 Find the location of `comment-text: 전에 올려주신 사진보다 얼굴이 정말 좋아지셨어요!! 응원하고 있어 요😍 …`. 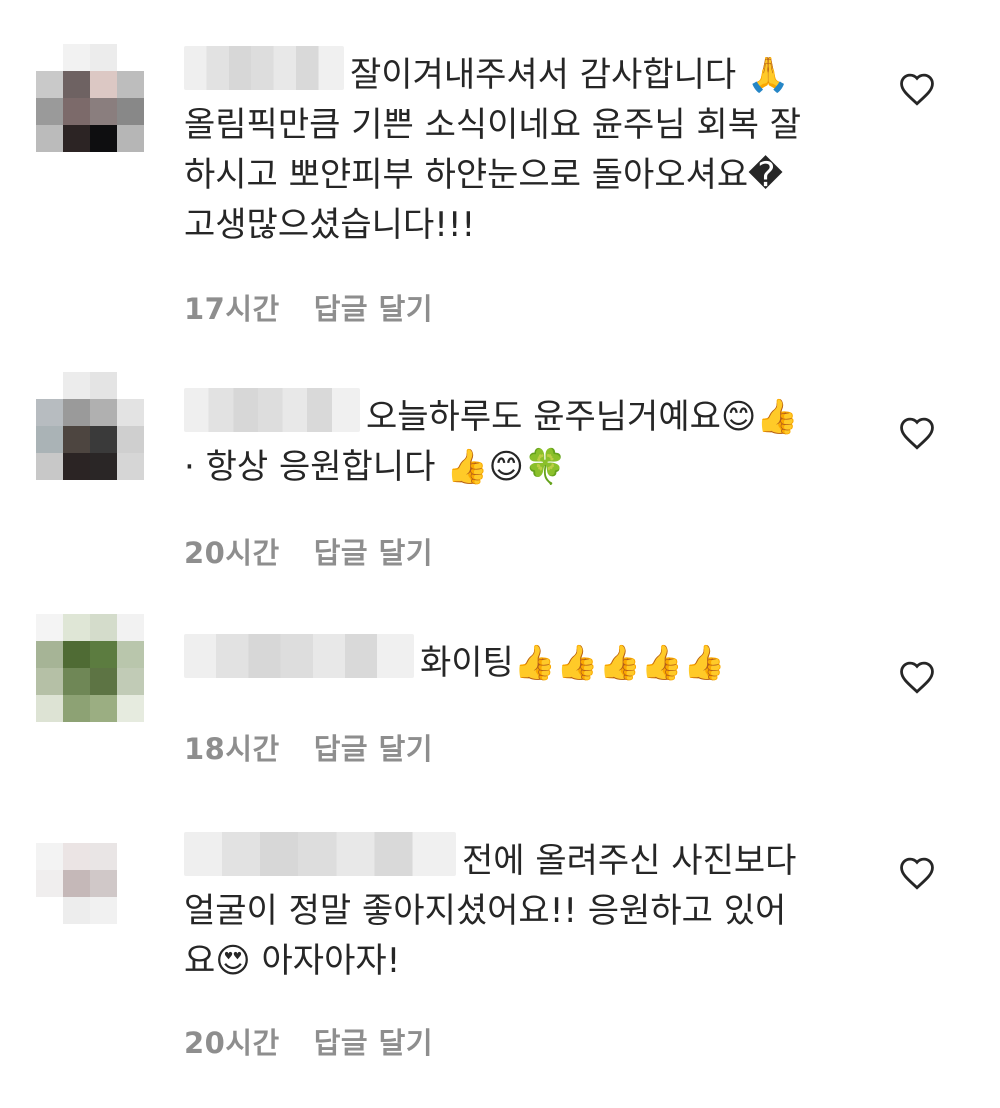

comment-text: 전에 올려주신 사진보다 얼굴이 정말 좋아지셨어요!! 응원하고 있어 요😍 … is located at coordinates (534, 909).